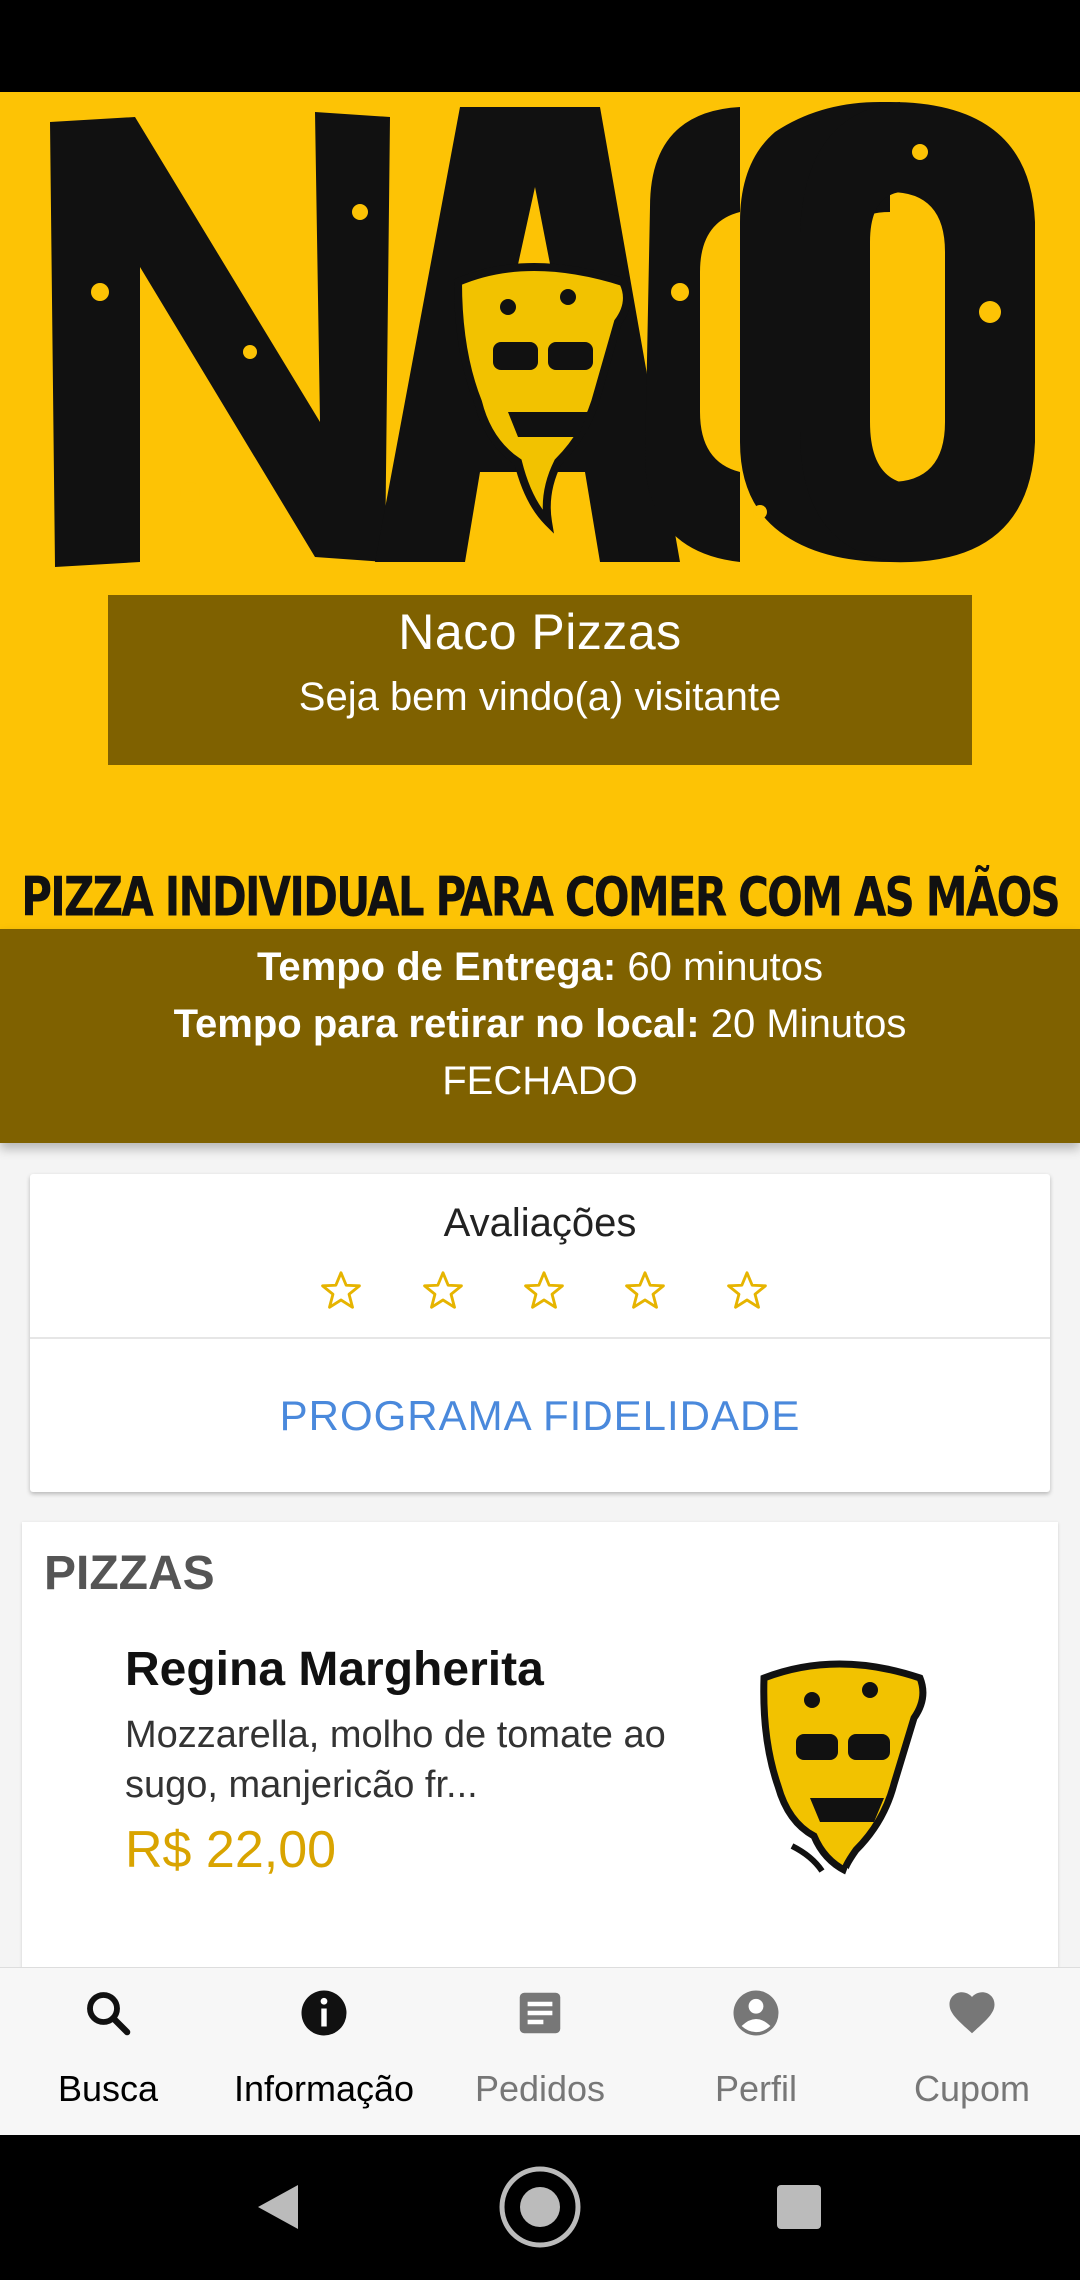 This screenshot has width=1080, height=2280. I want to click on pickup-time: Tempo para retirar no local: 20 Minutos, so click(540, 1024).